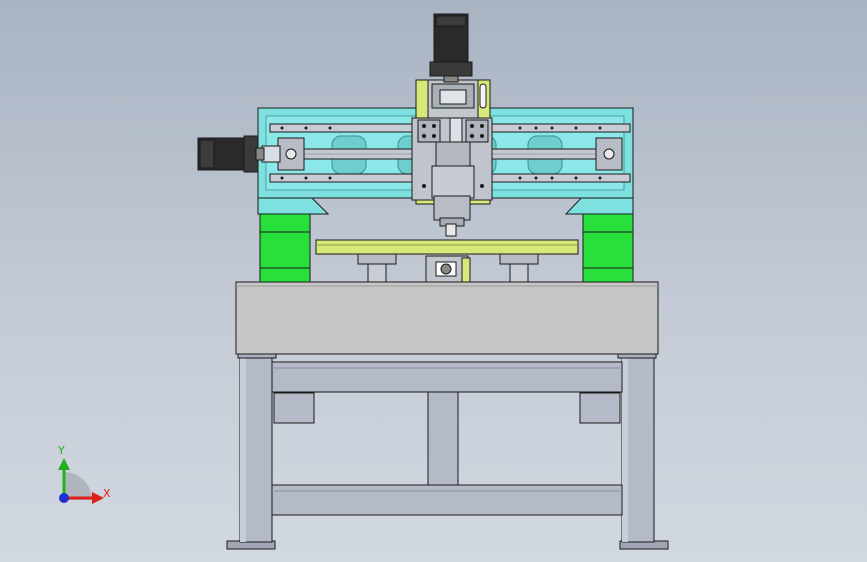  I want to click on coupler, so click(271, 154).